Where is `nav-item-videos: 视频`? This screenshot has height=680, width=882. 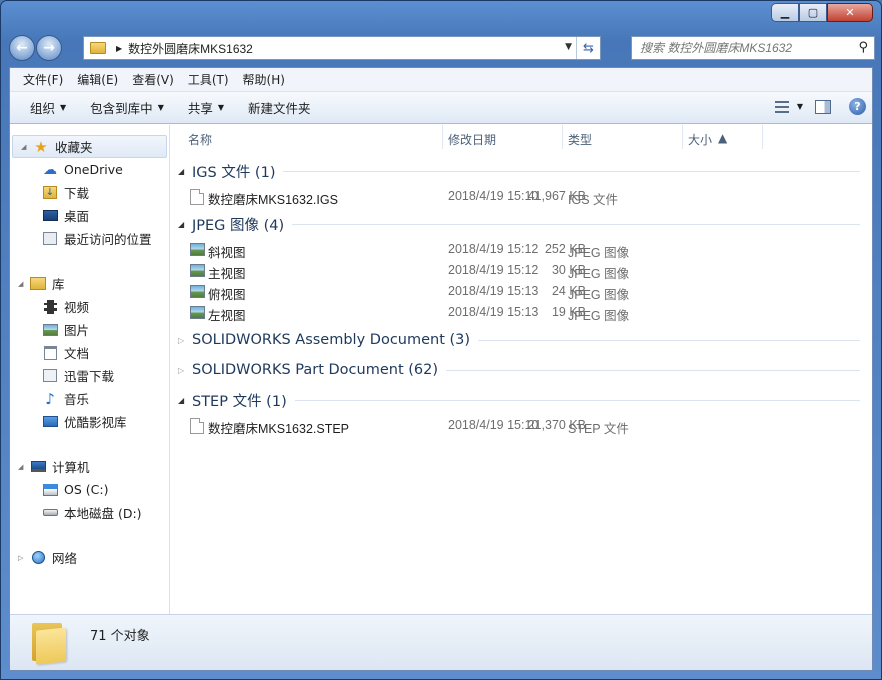 nav-item-videos: 视频 is located at coordinates (89, 306).